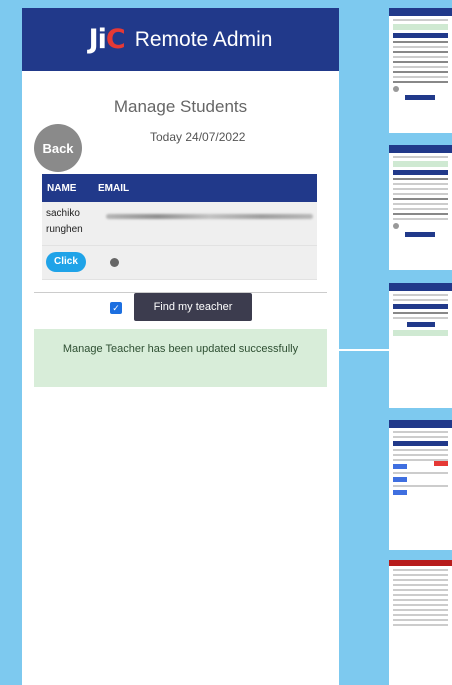  Describe the element at coordinates (62, 188) in the screenshot. I see `column-header-name: NAME` at that location.